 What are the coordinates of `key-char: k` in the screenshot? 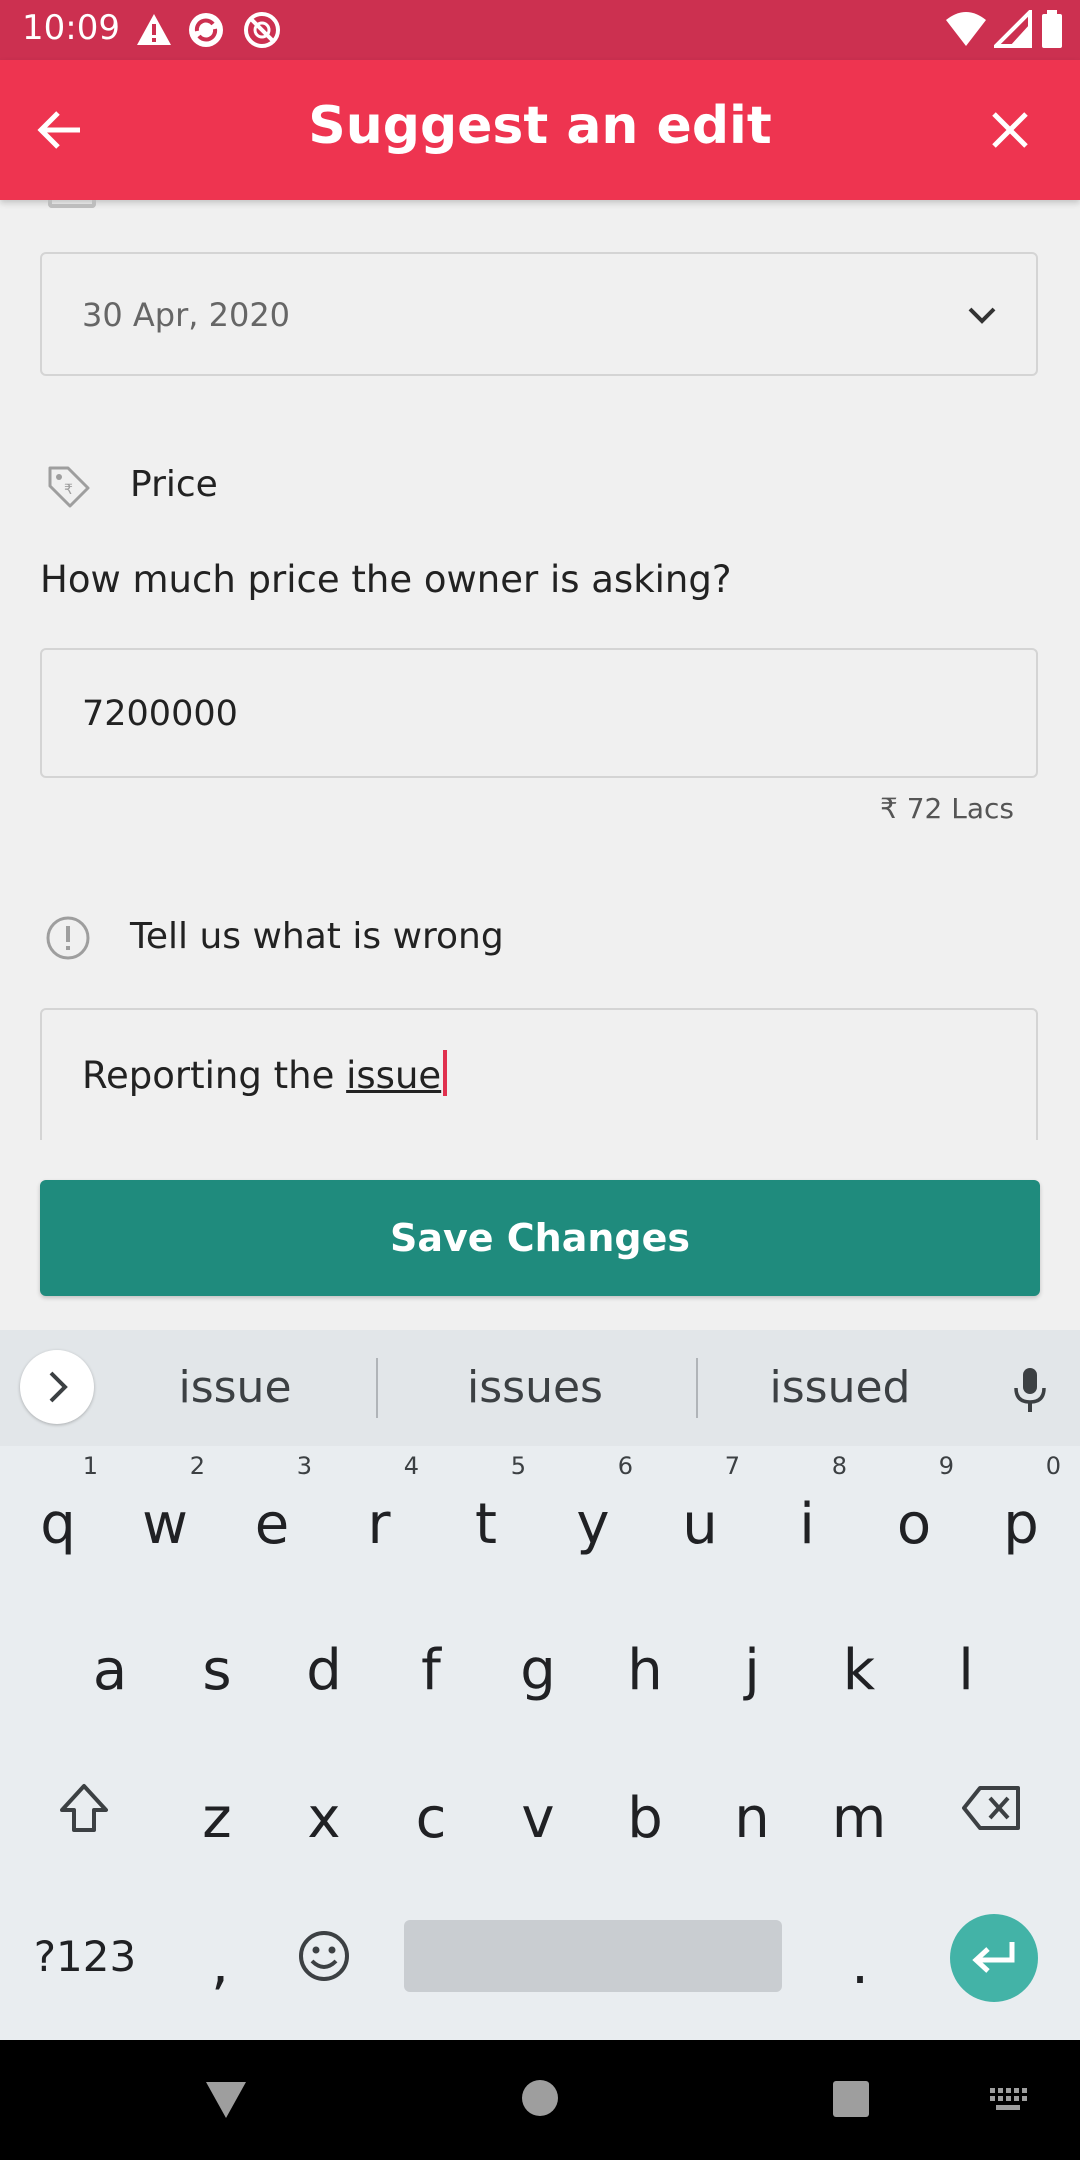 It's located at (859, 1670).